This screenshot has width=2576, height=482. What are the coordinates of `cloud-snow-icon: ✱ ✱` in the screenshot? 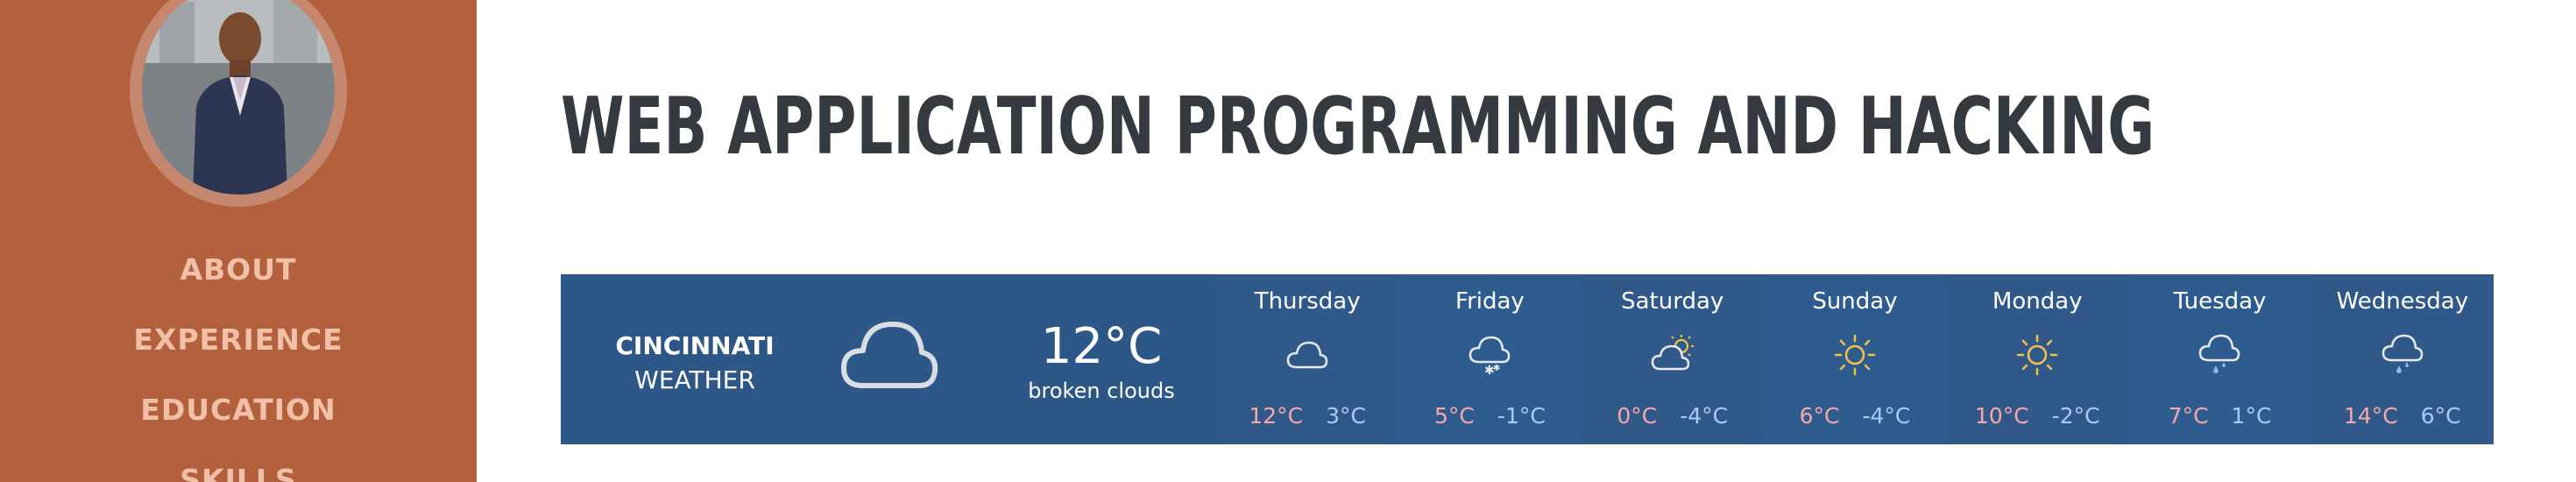 It's located at (1490, 357).